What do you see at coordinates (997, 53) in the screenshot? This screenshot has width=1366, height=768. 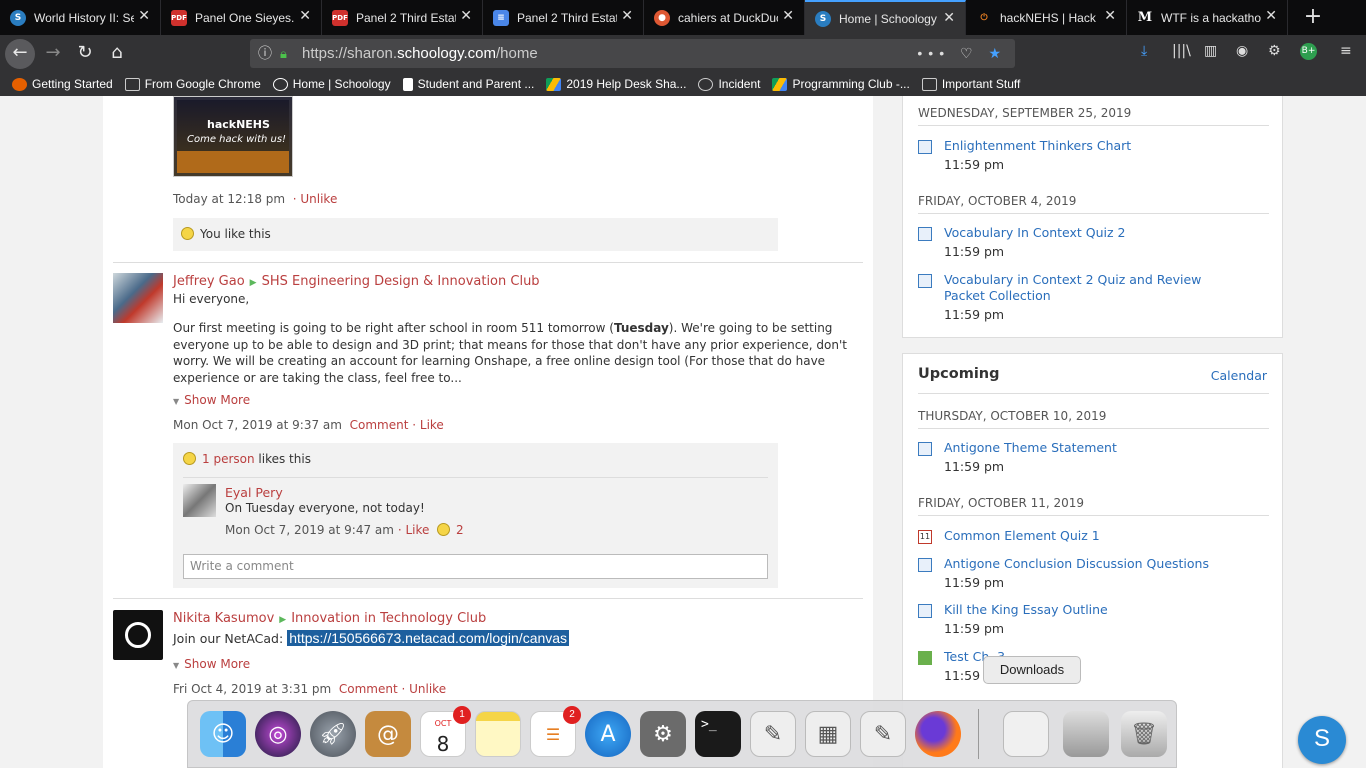 I see `bookmark-star-icon: ★` at bounding box center [997, 53].